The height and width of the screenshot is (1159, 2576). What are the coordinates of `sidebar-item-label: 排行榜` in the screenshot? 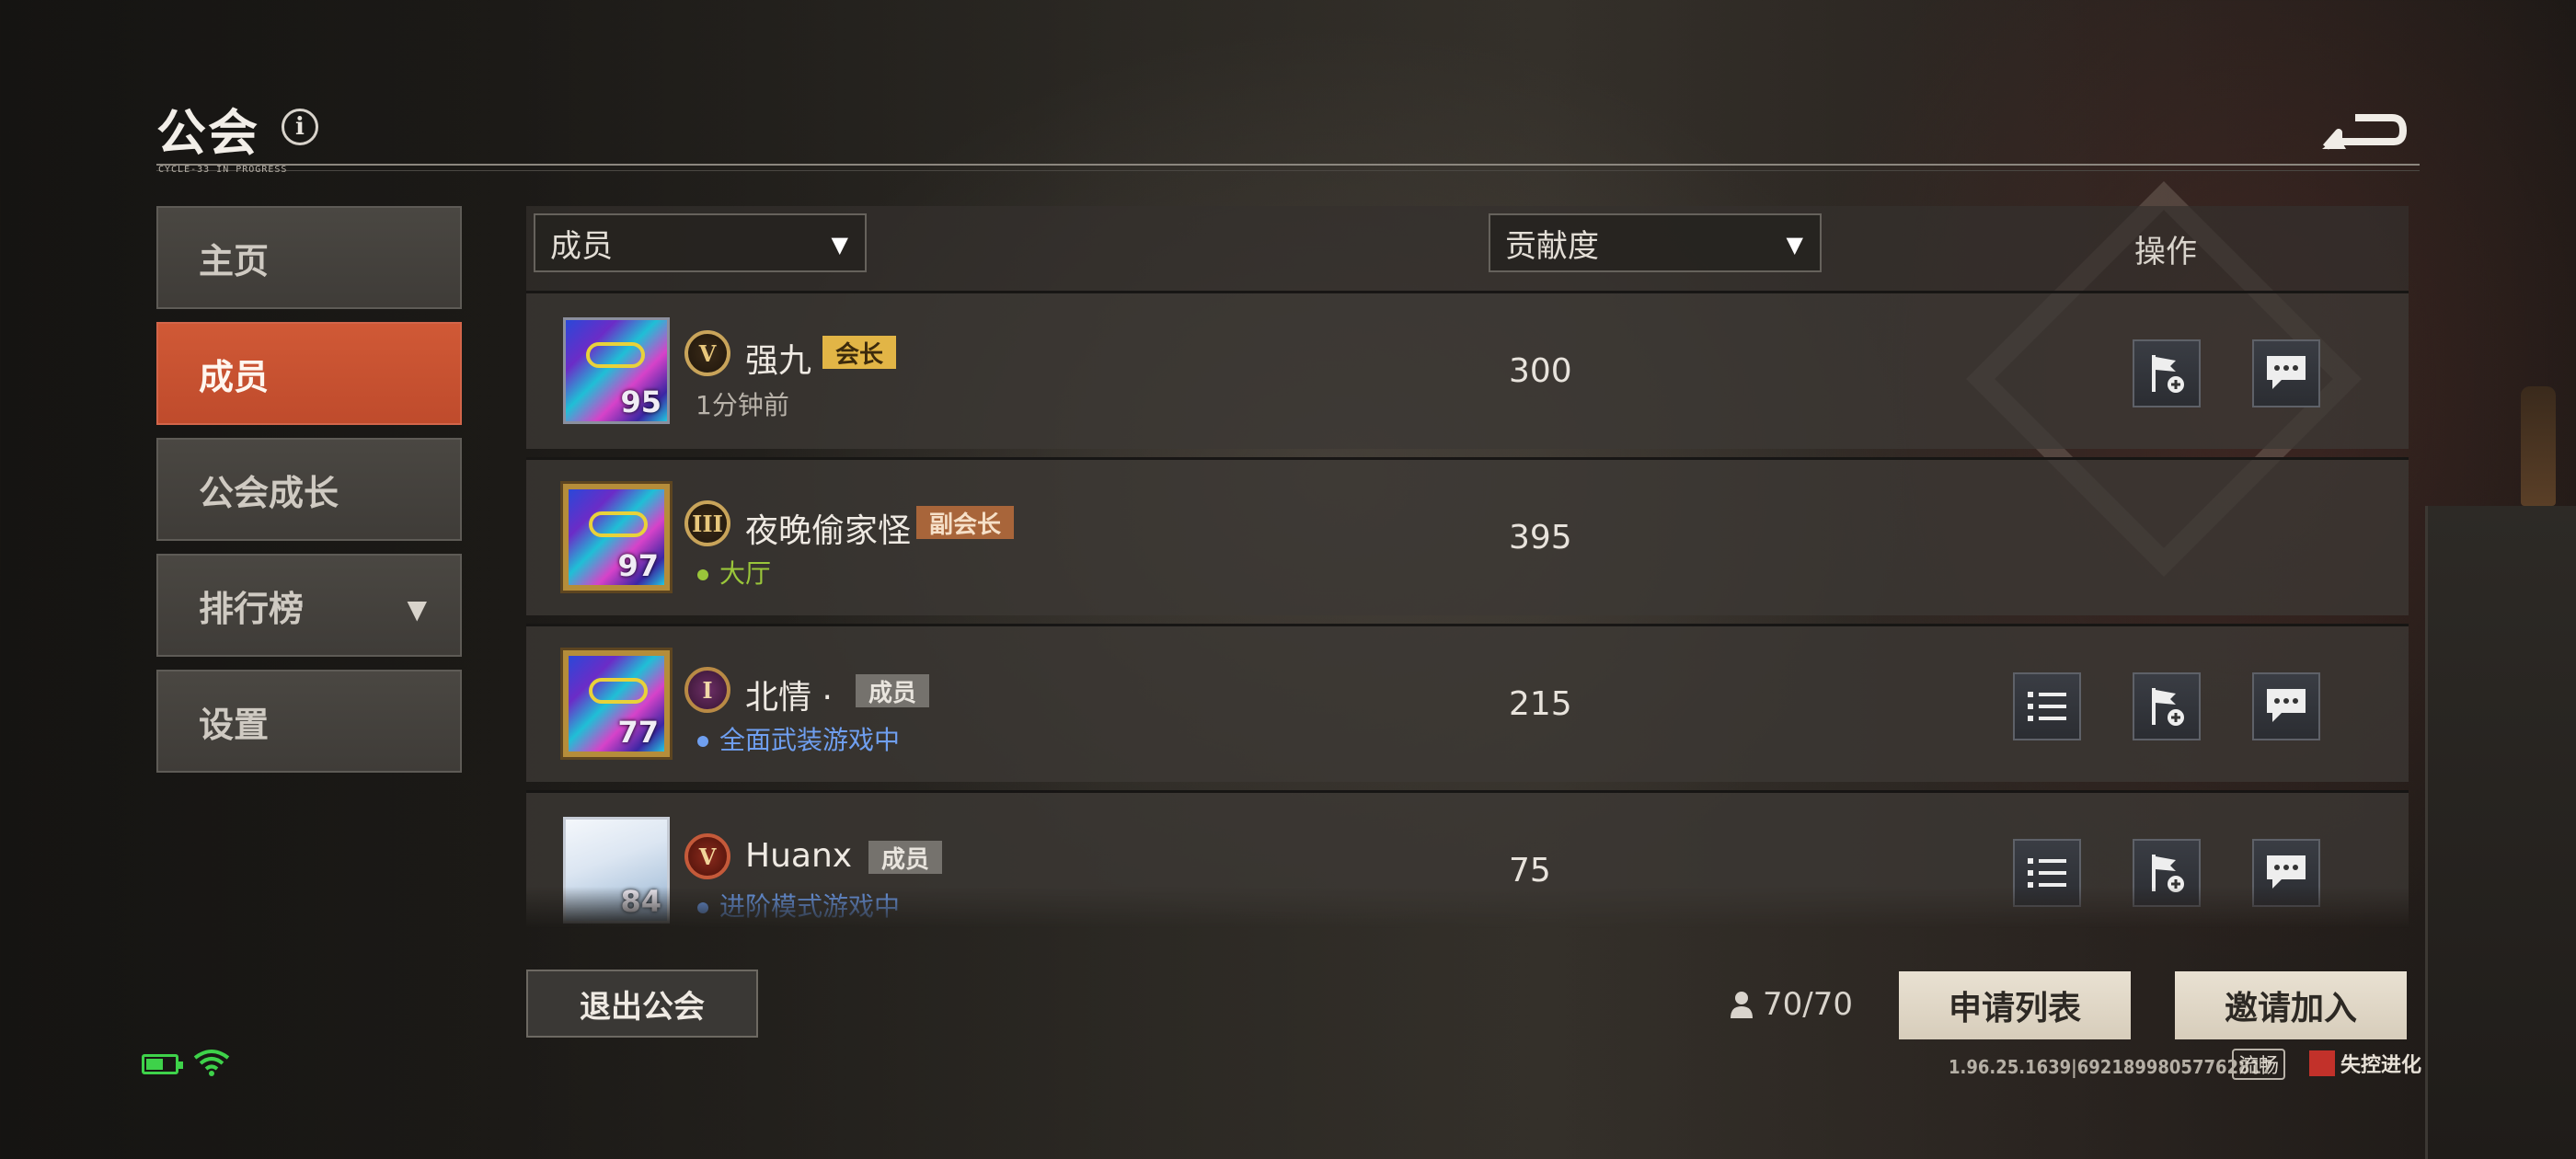 It's located at (252, 608).